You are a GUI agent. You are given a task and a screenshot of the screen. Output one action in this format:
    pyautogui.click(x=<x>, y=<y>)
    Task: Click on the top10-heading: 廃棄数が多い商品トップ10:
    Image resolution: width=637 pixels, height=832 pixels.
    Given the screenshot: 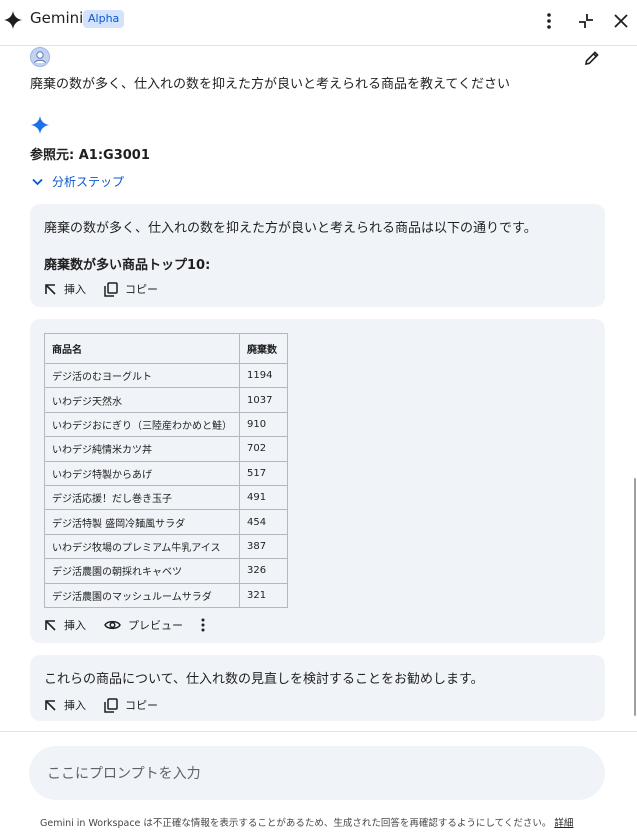 What is the action you would take?
    pyautogui.click(x=127, y=265)
    